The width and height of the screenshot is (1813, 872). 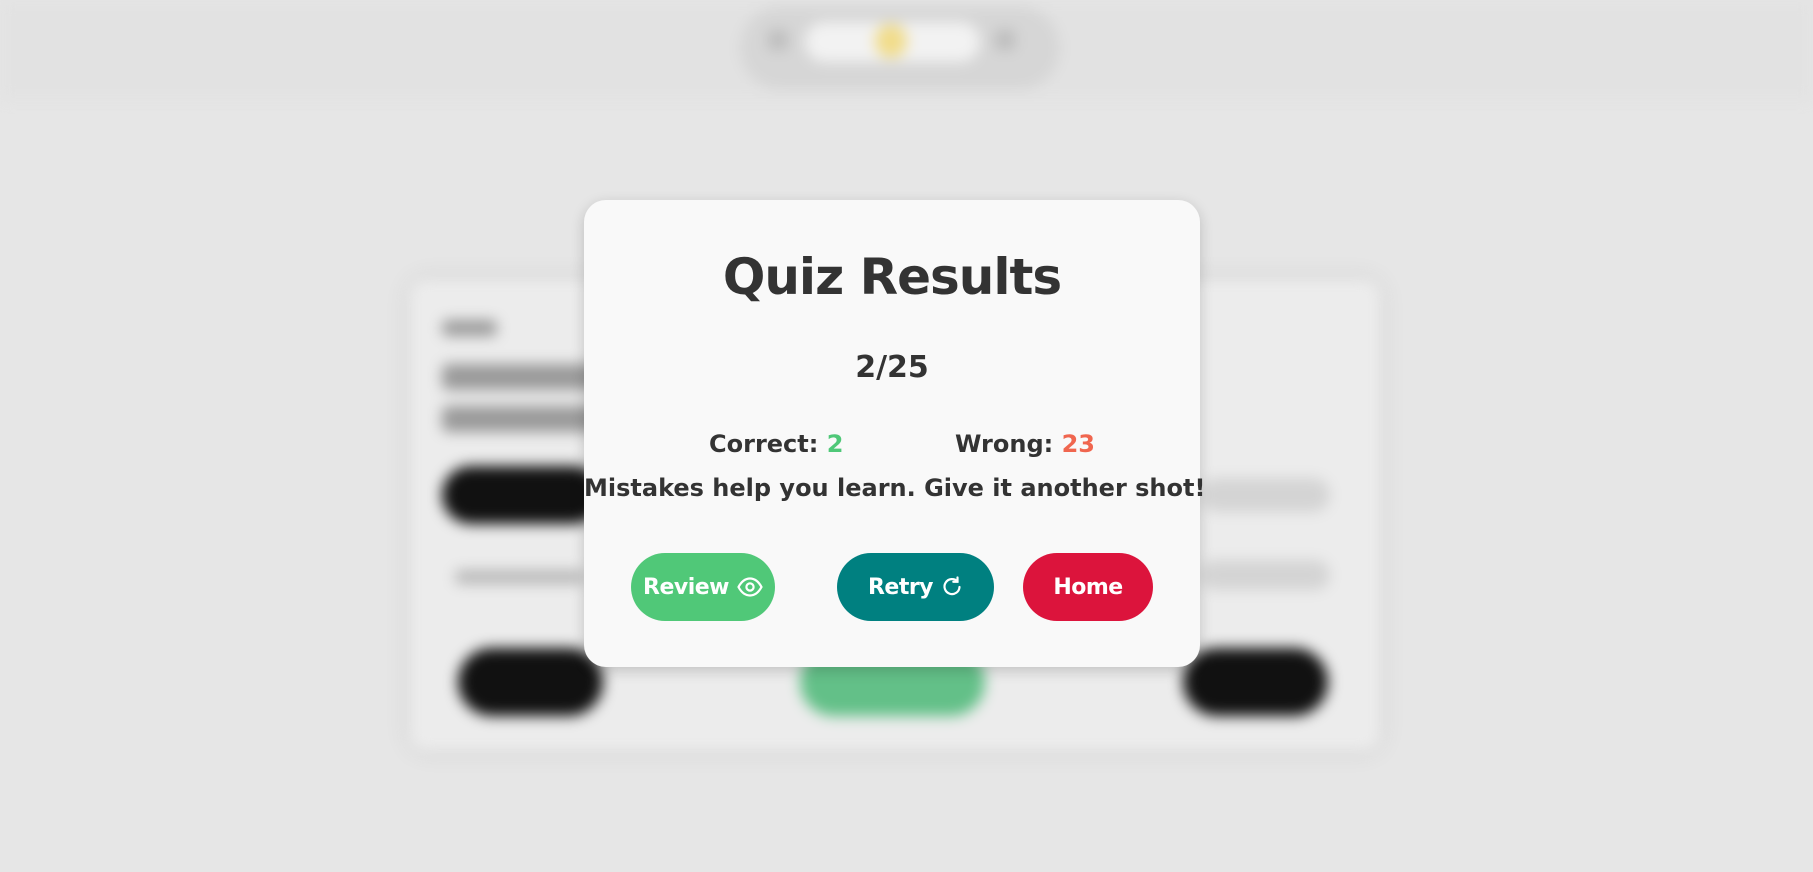 I want to click on background-prev-button, so click(x=530, y=682).